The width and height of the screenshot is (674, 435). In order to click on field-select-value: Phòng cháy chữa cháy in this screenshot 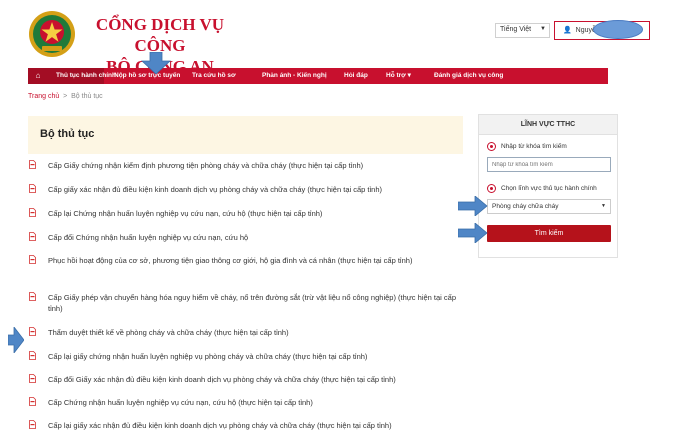, I will do `click(525, 206)`.